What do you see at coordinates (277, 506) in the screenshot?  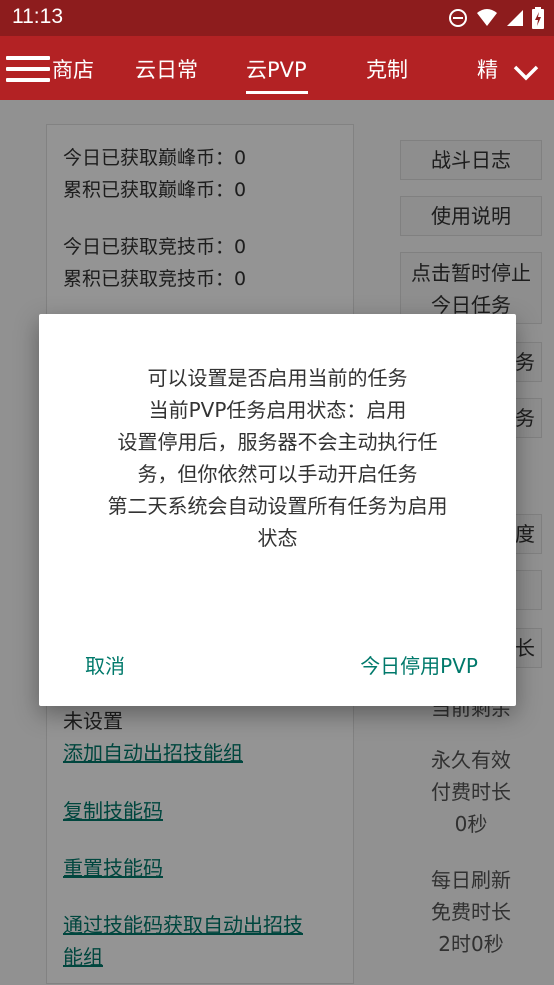 I see `dialog-line-5: 第二天系统会自动设置所有任务为启用` at bounding box center [277, 506].